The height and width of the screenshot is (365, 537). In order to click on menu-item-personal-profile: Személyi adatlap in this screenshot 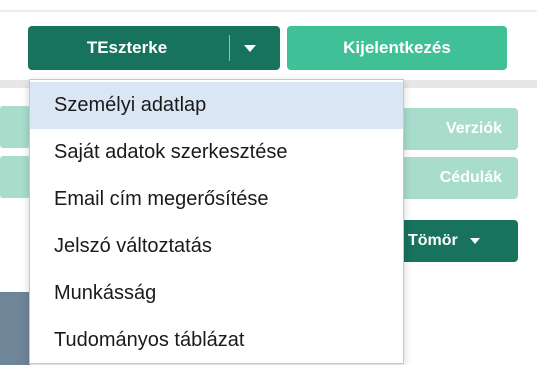, I will do `click(216, 105)`.